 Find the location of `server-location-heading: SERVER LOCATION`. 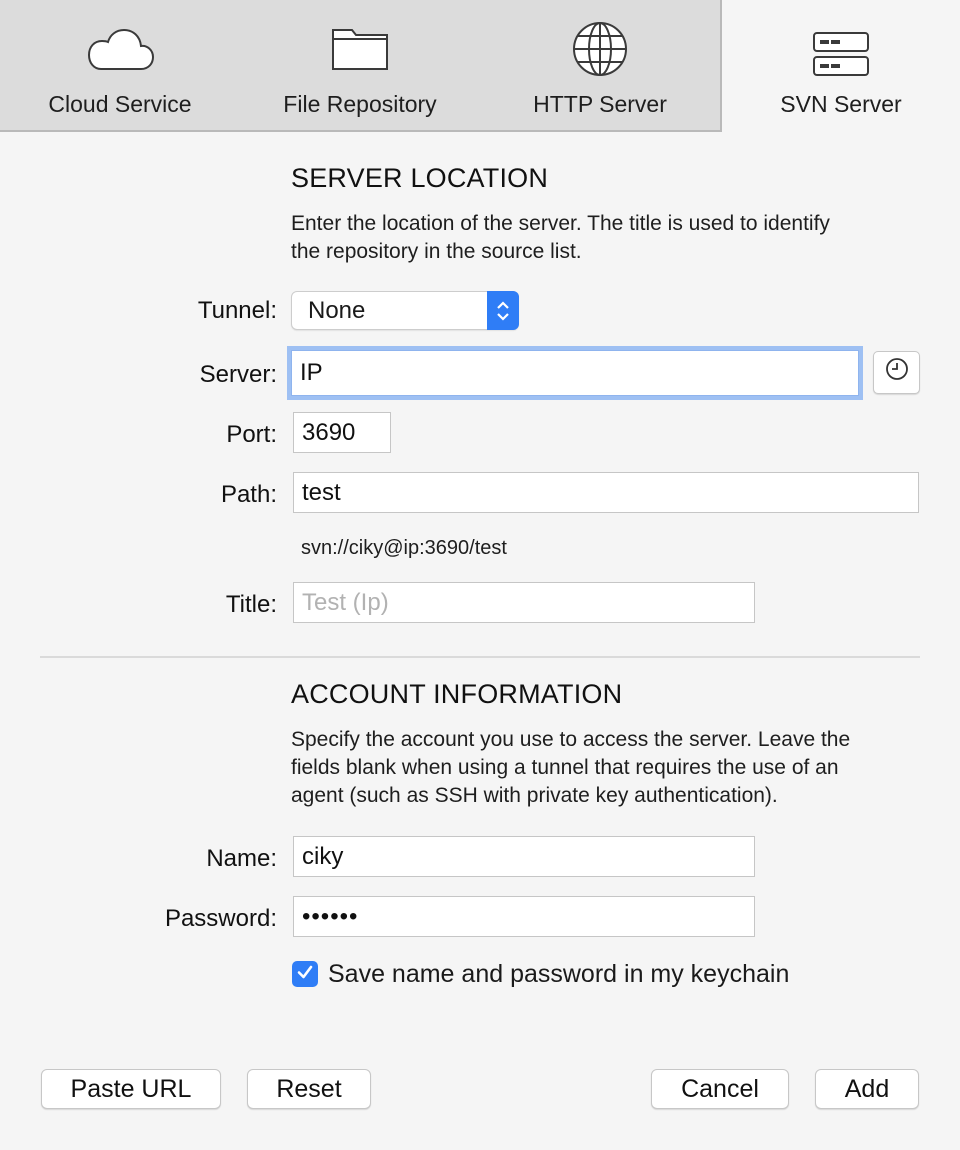

server-location-heading: SERVER LOCATION is located at coordinates (420, 178).